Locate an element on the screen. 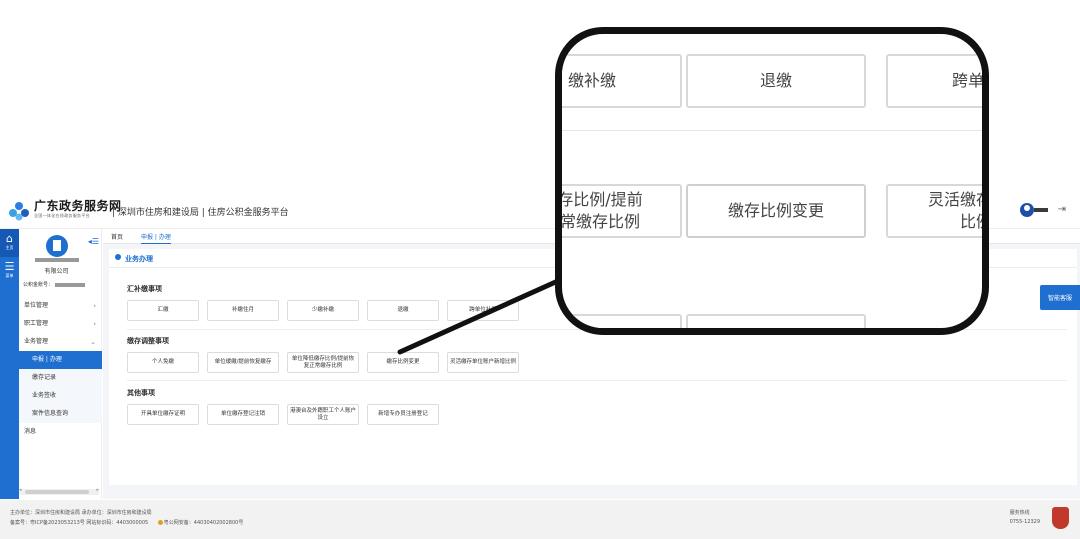 Image resolution: width=1080 pixels, height=539 pixels. footer-sponsor: 主办单位：深圳市住房和建设局 承办单位：深圳市住房和建设局 is located at coordinates (81, 513).